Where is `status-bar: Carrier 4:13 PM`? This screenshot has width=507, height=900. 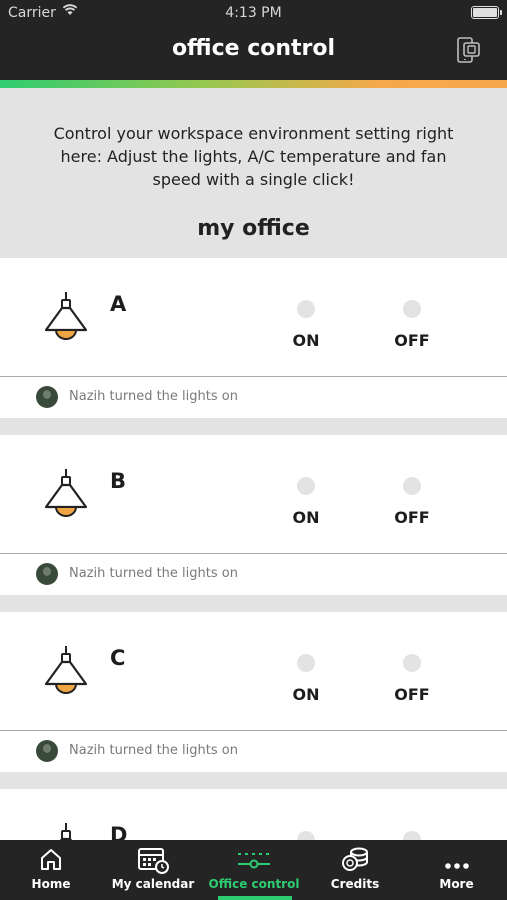
status-bar: Carrier 4:13 PM is located at coordinates (253, 13).